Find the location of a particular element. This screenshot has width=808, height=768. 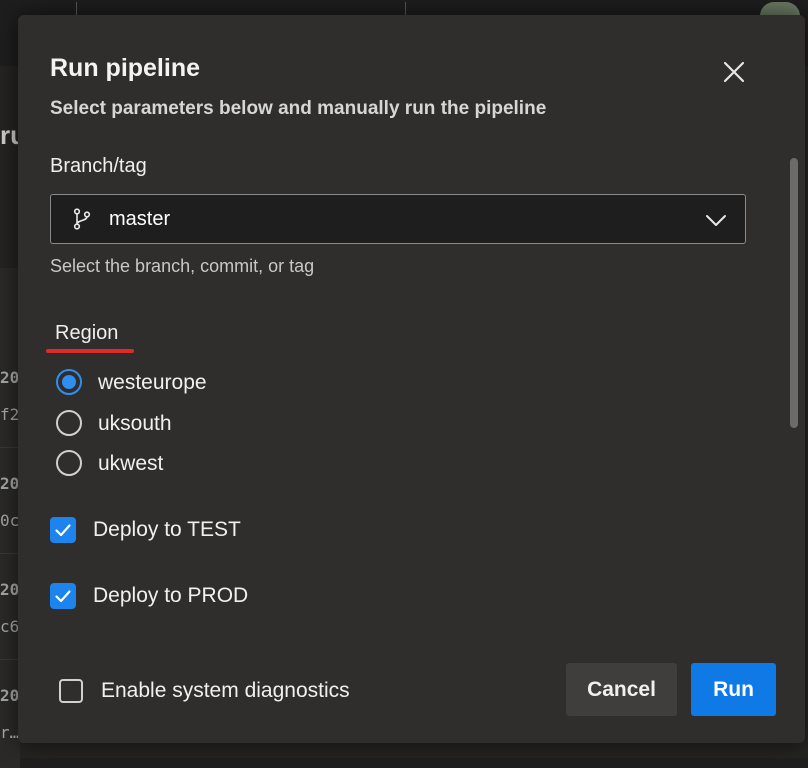

deploy-prod-label: Deploy to PROD is located at coordinates (171, 595).